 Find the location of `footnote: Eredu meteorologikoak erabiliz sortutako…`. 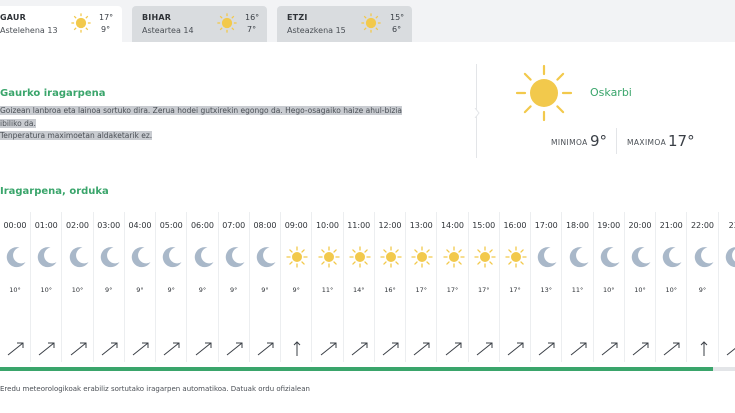

footnote: Eredu meteorologikoak erabiliz sortutako… is located at coordinates (155, 389).